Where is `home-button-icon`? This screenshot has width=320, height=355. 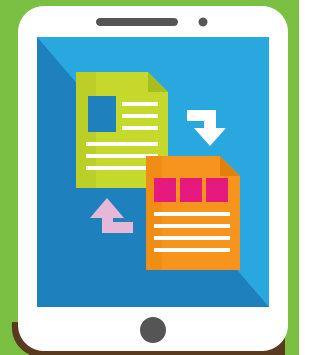
home-button-icon is located at coordinates (153, 330).